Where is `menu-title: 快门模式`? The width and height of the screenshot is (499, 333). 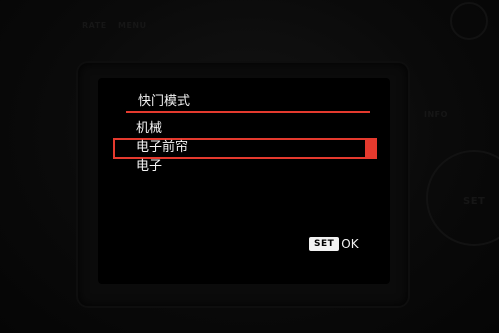 menu-title: 快门模式 is located at coordinates (164, 101).